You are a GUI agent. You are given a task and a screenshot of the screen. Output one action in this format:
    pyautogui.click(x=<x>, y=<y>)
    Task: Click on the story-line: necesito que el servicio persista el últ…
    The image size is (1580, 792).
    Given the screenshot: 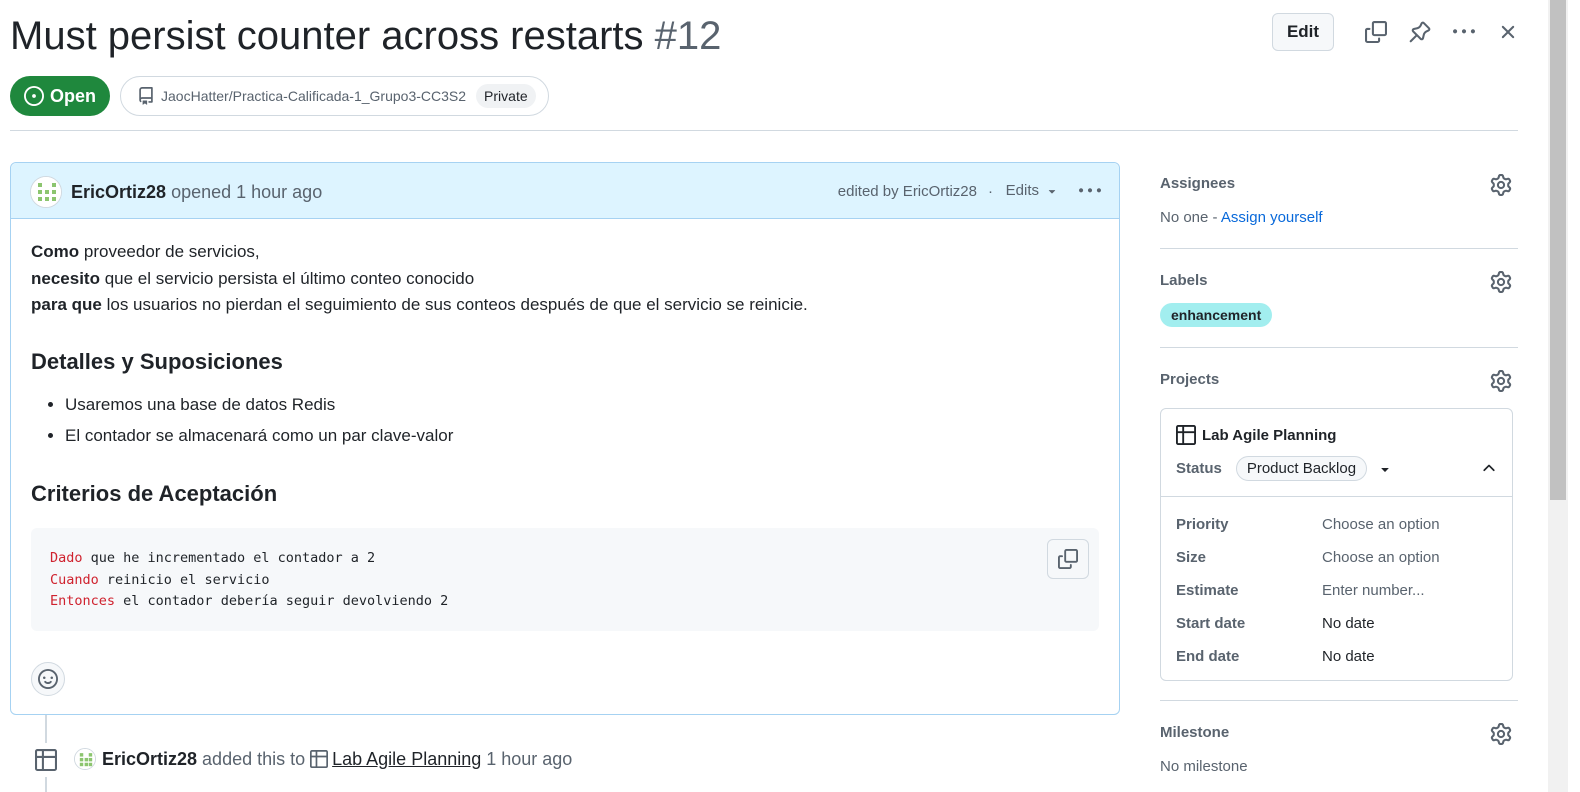 What is the action you would take?
    pyautogui.click(x=253, y=278)
    